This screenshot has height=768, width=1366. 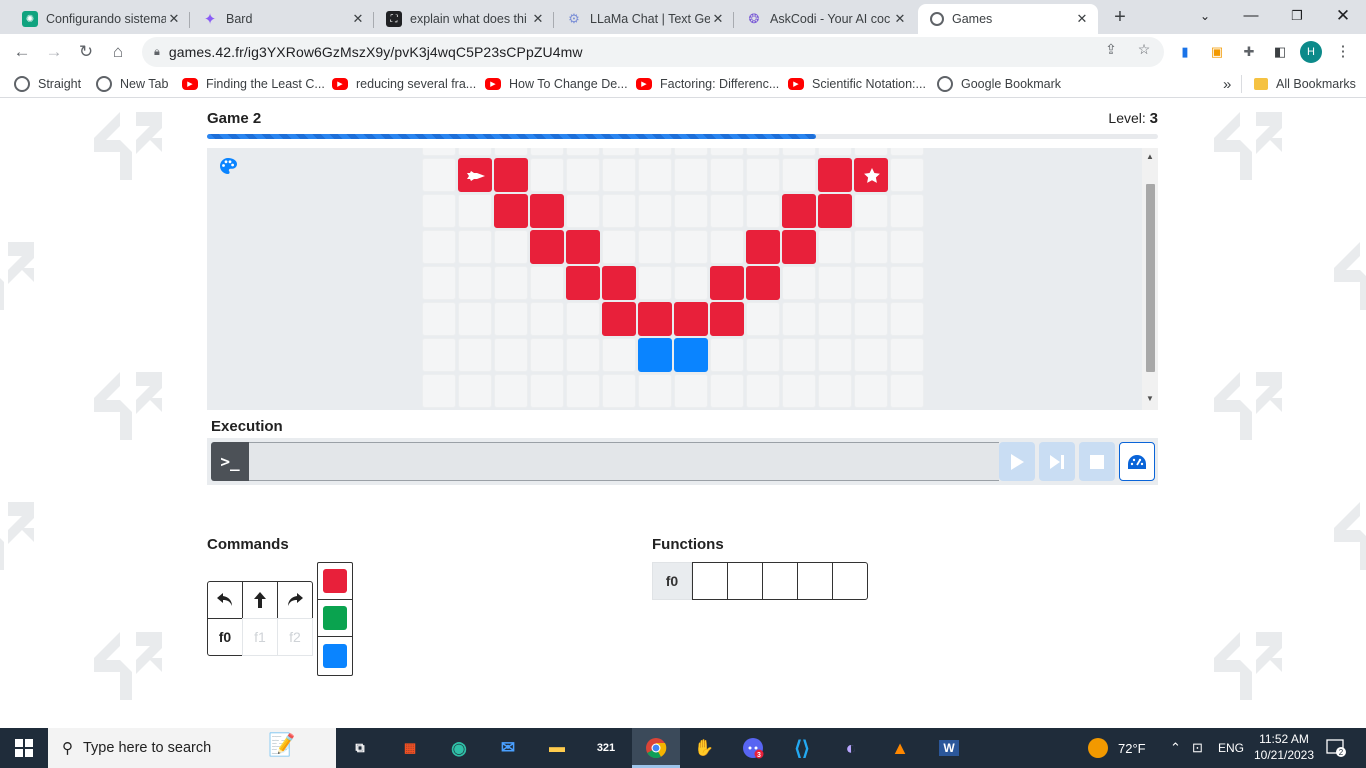 I want to click on edge-icon: ◉, so click(x=459, y=748).